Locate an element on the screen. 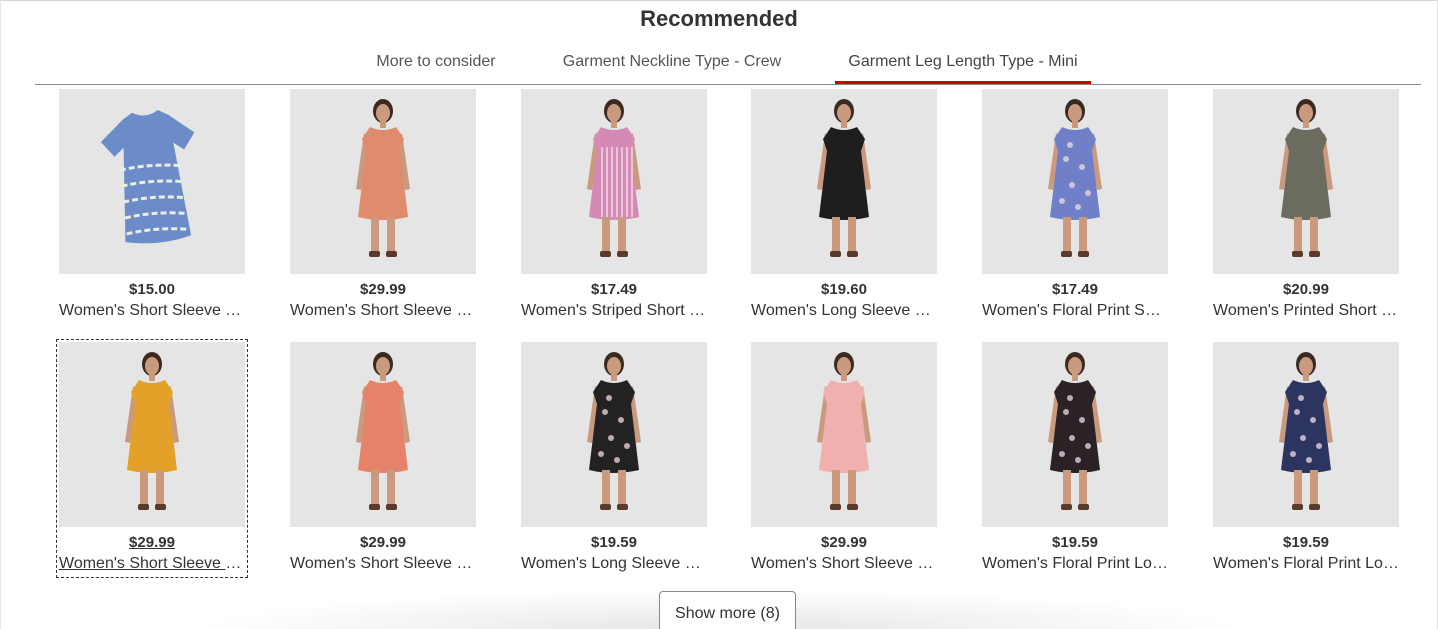 The height and width of the screenshot is (629, 1438). product-title-link: Women's Floral Print Short Sleeve Dress is located at coordinates (1075, 311).